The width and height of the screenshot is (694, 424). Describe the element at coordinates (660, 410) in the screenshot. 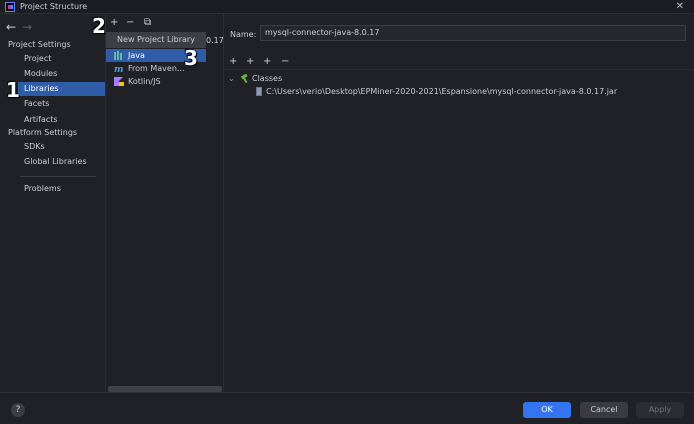

I see `apply-button: Apply` at that location.